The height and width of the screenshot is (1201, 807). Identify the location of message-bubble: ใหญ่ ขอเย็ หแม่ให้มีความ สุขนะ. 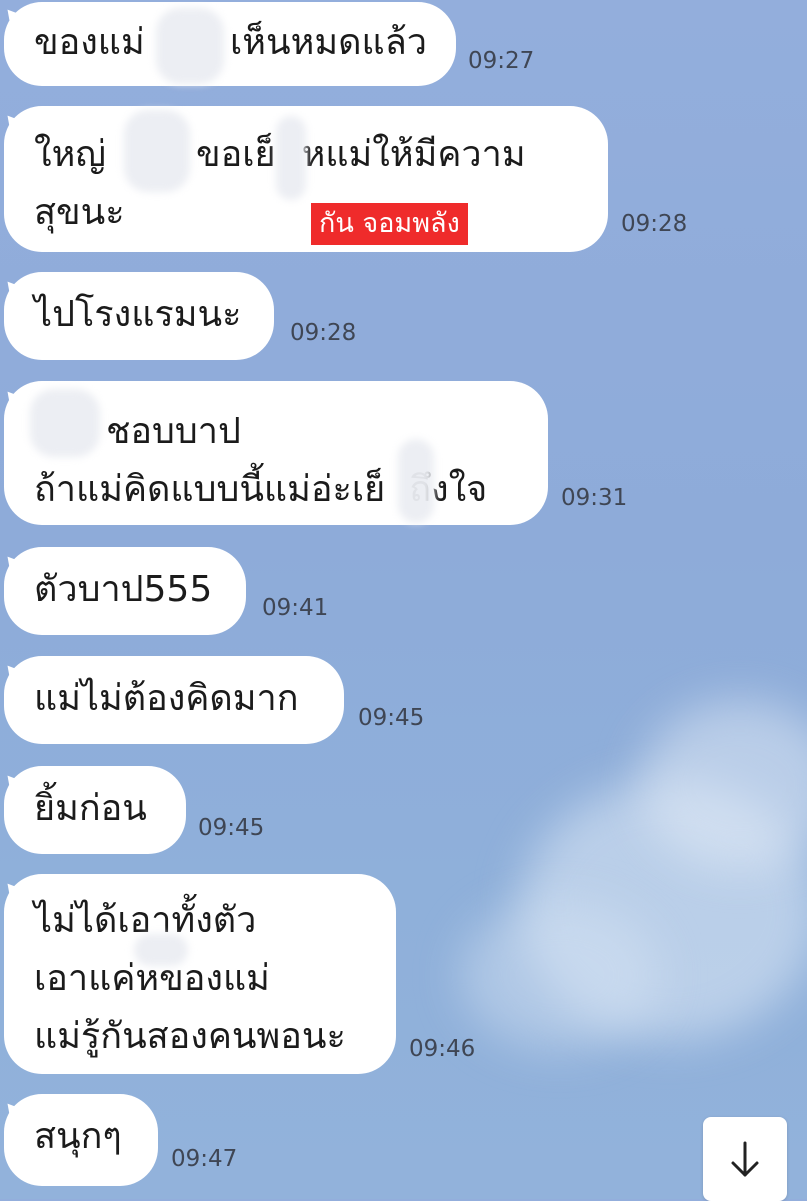
(306, 179).